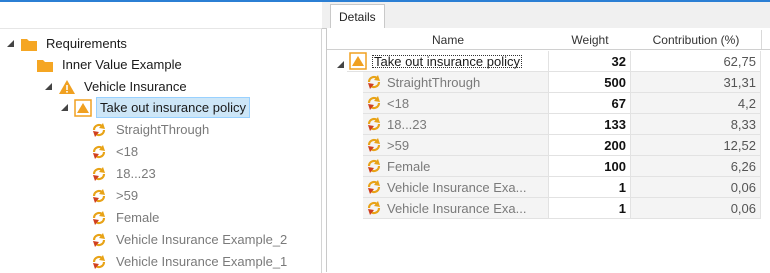 The height and width of the screenshot is (273, 770). Describe the element at coordinates (590, 166) in the screenshot. I see `weight-cell: 100` at that location.